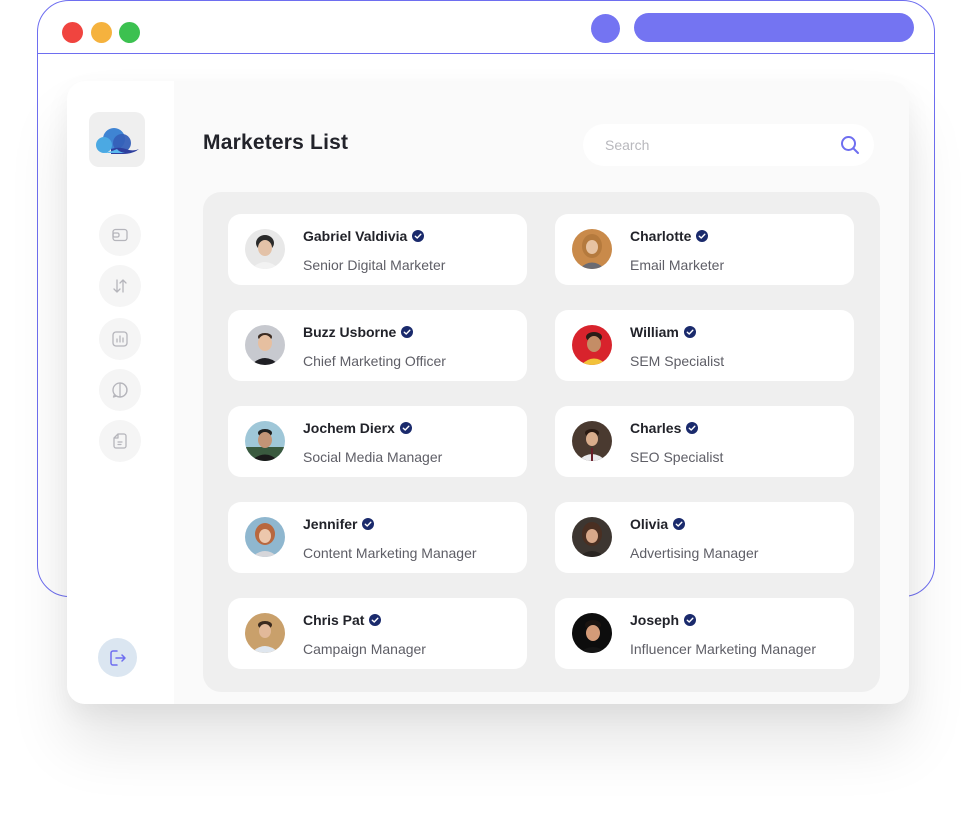 Image resolution: width=980 pixels, height=820 pixels. I want to click on address-bar, so click(774, 27).